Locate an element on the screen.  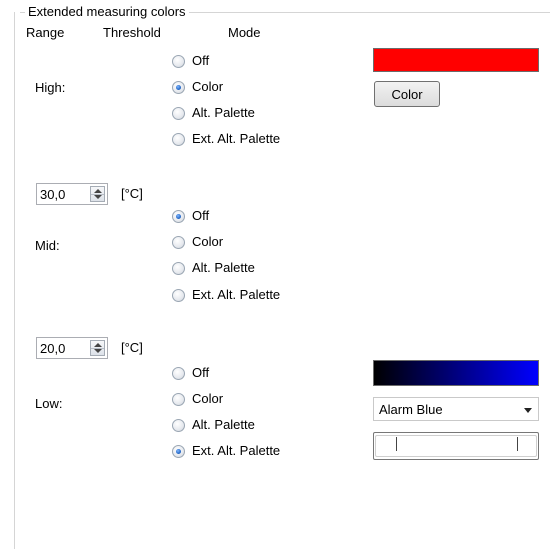
range-slider-min-handle is located at coordinates (396, 444).